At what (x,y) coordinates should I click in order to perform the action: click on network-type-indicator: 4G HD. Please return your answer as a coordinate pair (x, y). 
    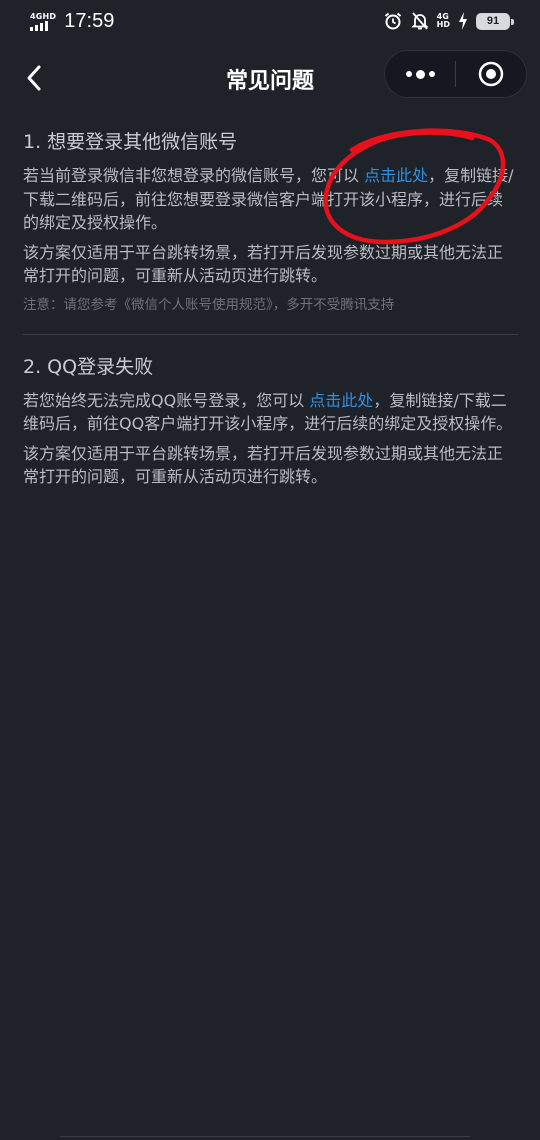
    Looking at the image, I should click on (443, 21).